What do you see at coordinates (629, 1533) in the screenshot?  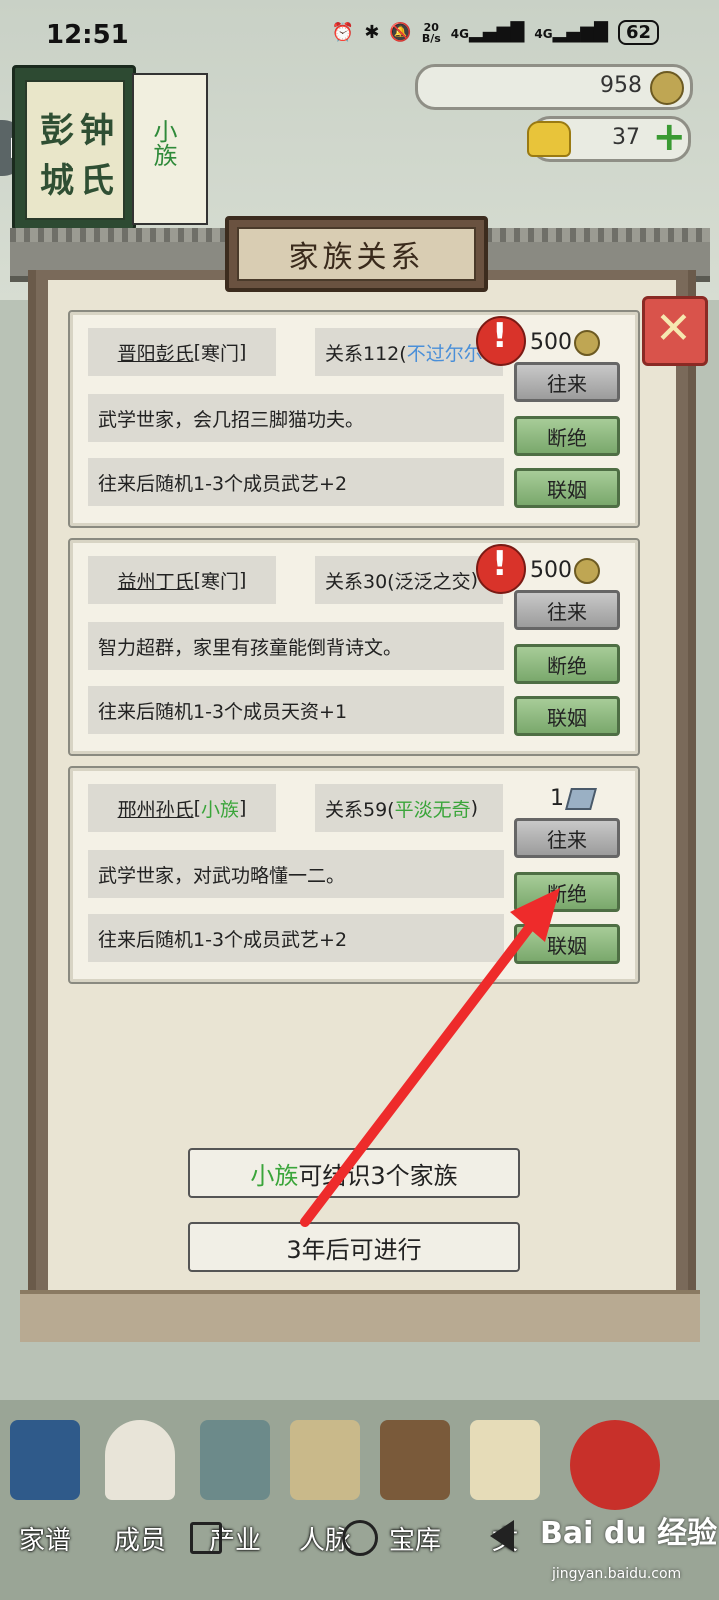 I see `watermark-logo: Bai du 经验` at bounding box center [629, 1533].